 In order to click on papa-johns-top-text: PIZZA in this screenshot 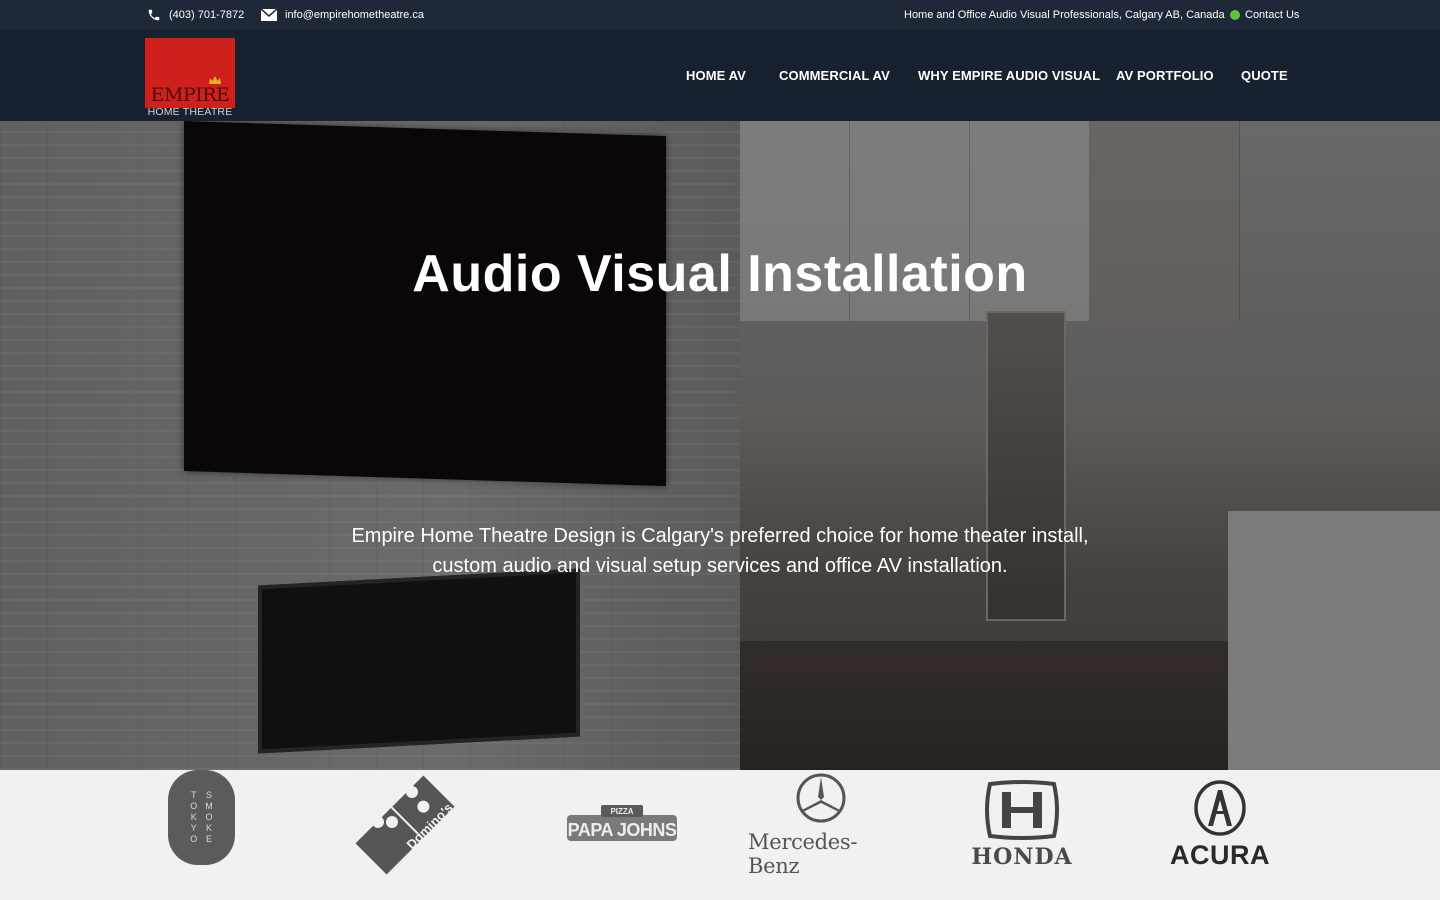, I will do `click(621, 811)`.